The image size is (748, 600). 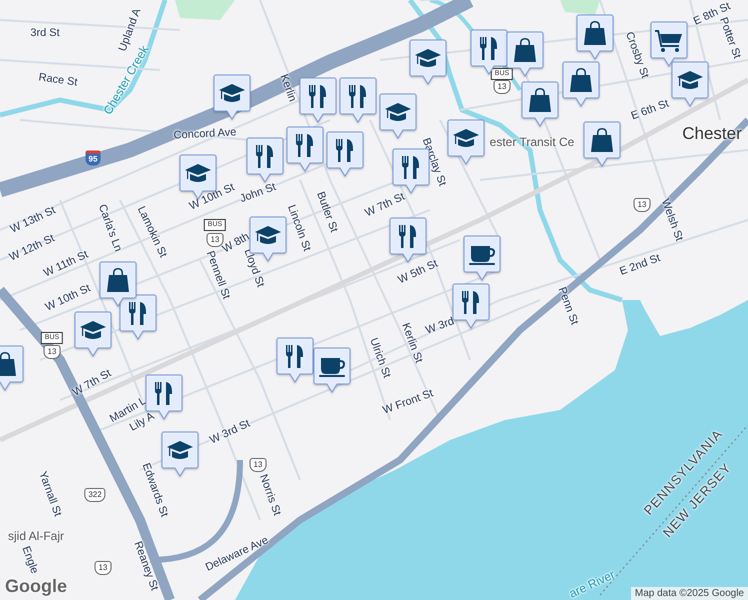 What do you see at coordinates (440, 326) in the screenshot?
I see `map-label: W 3rd` at bounding box center [440, 326].